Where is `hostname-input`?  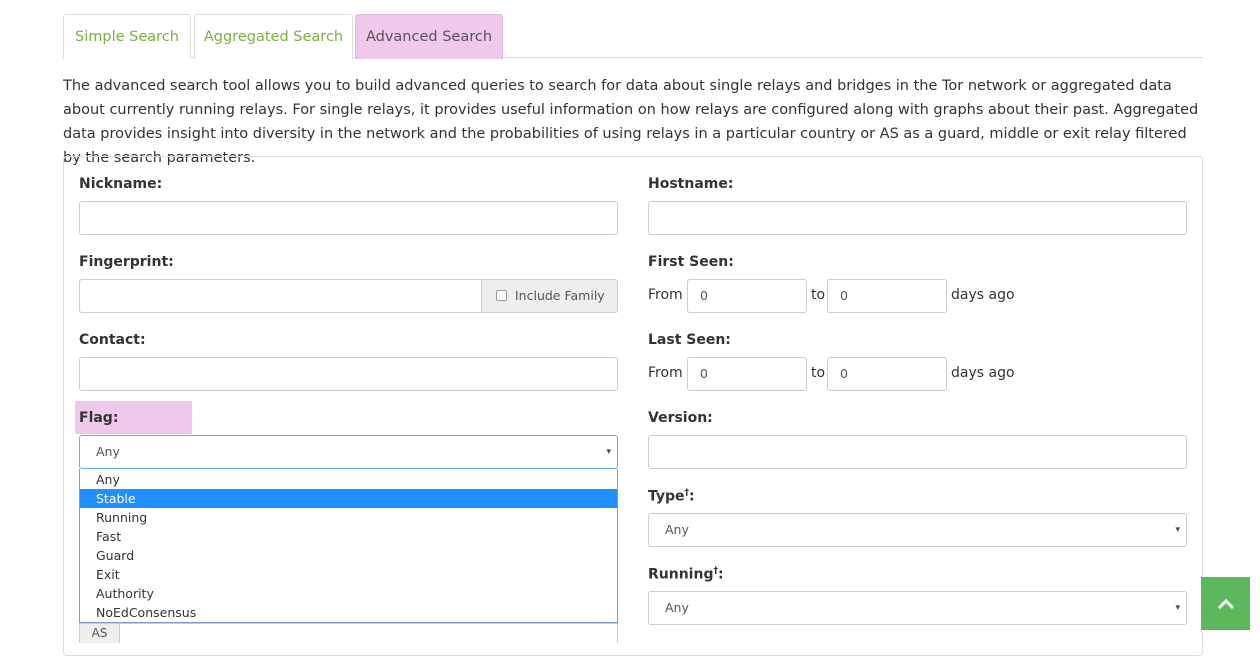
hostname-input is located at coordinates (917, 218).